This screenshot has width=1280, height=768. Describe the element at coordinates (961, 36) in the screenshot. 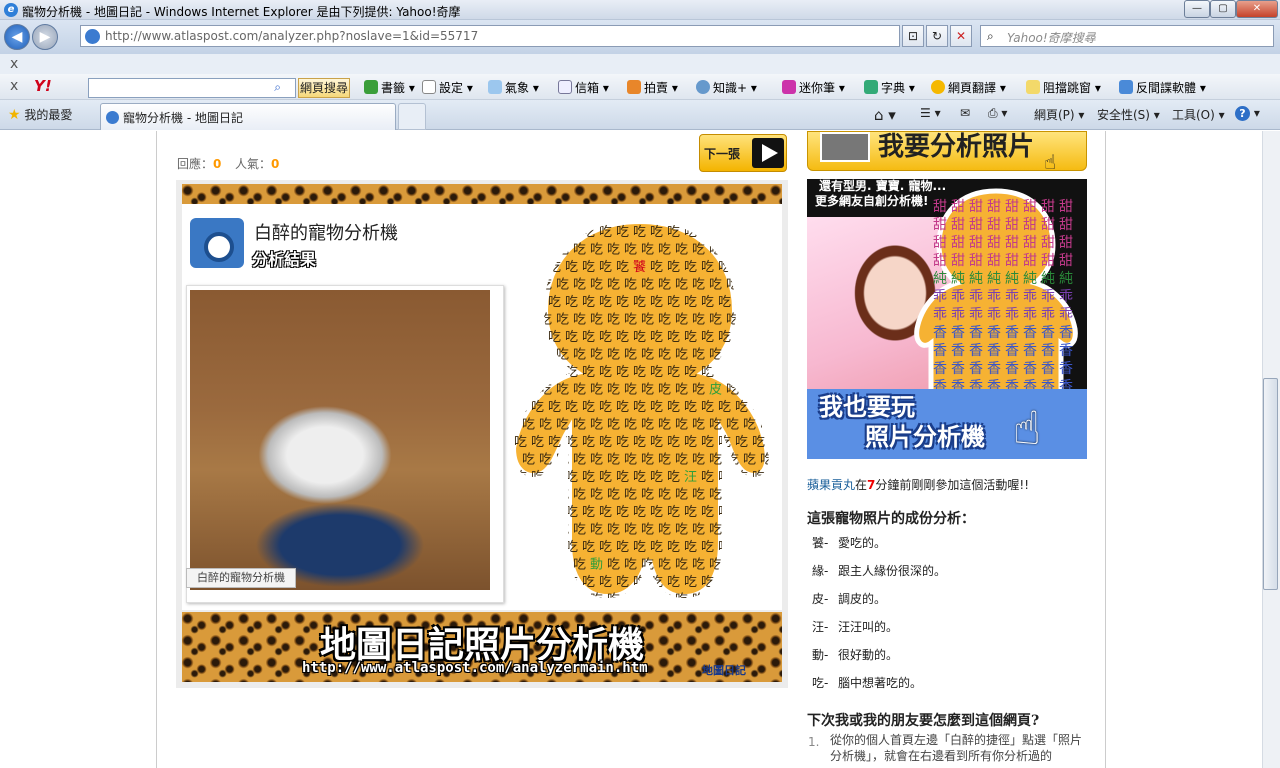

I see `stop-button: ✕` at that location.